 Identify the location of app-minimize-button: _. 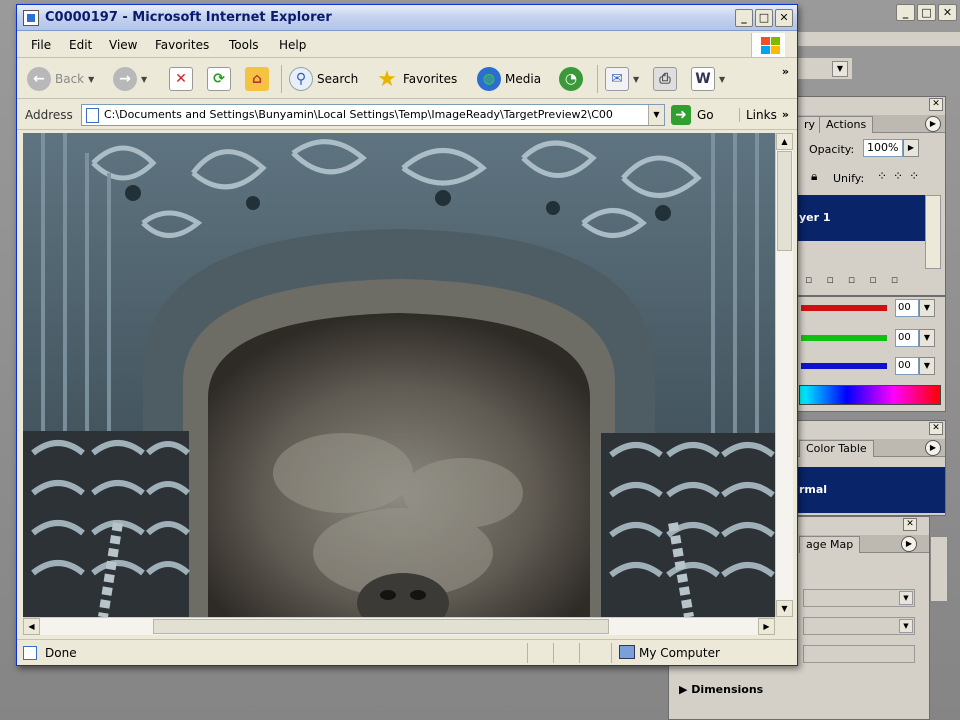
(905, 12).